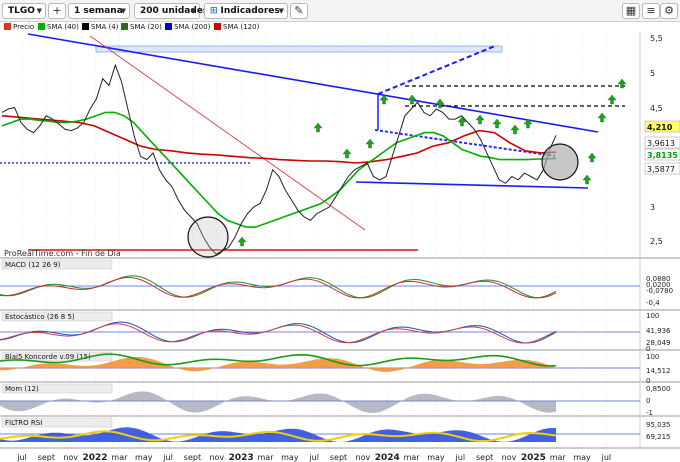  What do you see at coordinates (95, 457) in the screenshot?
I see `time-tick-label: 2022` at bounding box center [95, 457].